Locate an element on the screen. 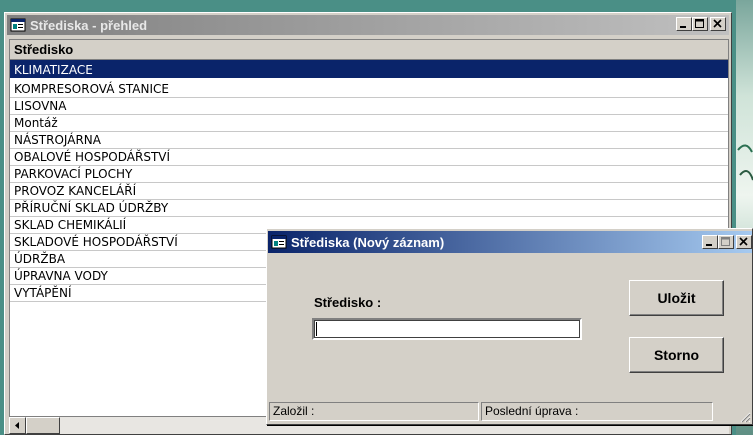 The height and width of the screenshot is (435, 753). text-caret is located at coordinates (316, 329).